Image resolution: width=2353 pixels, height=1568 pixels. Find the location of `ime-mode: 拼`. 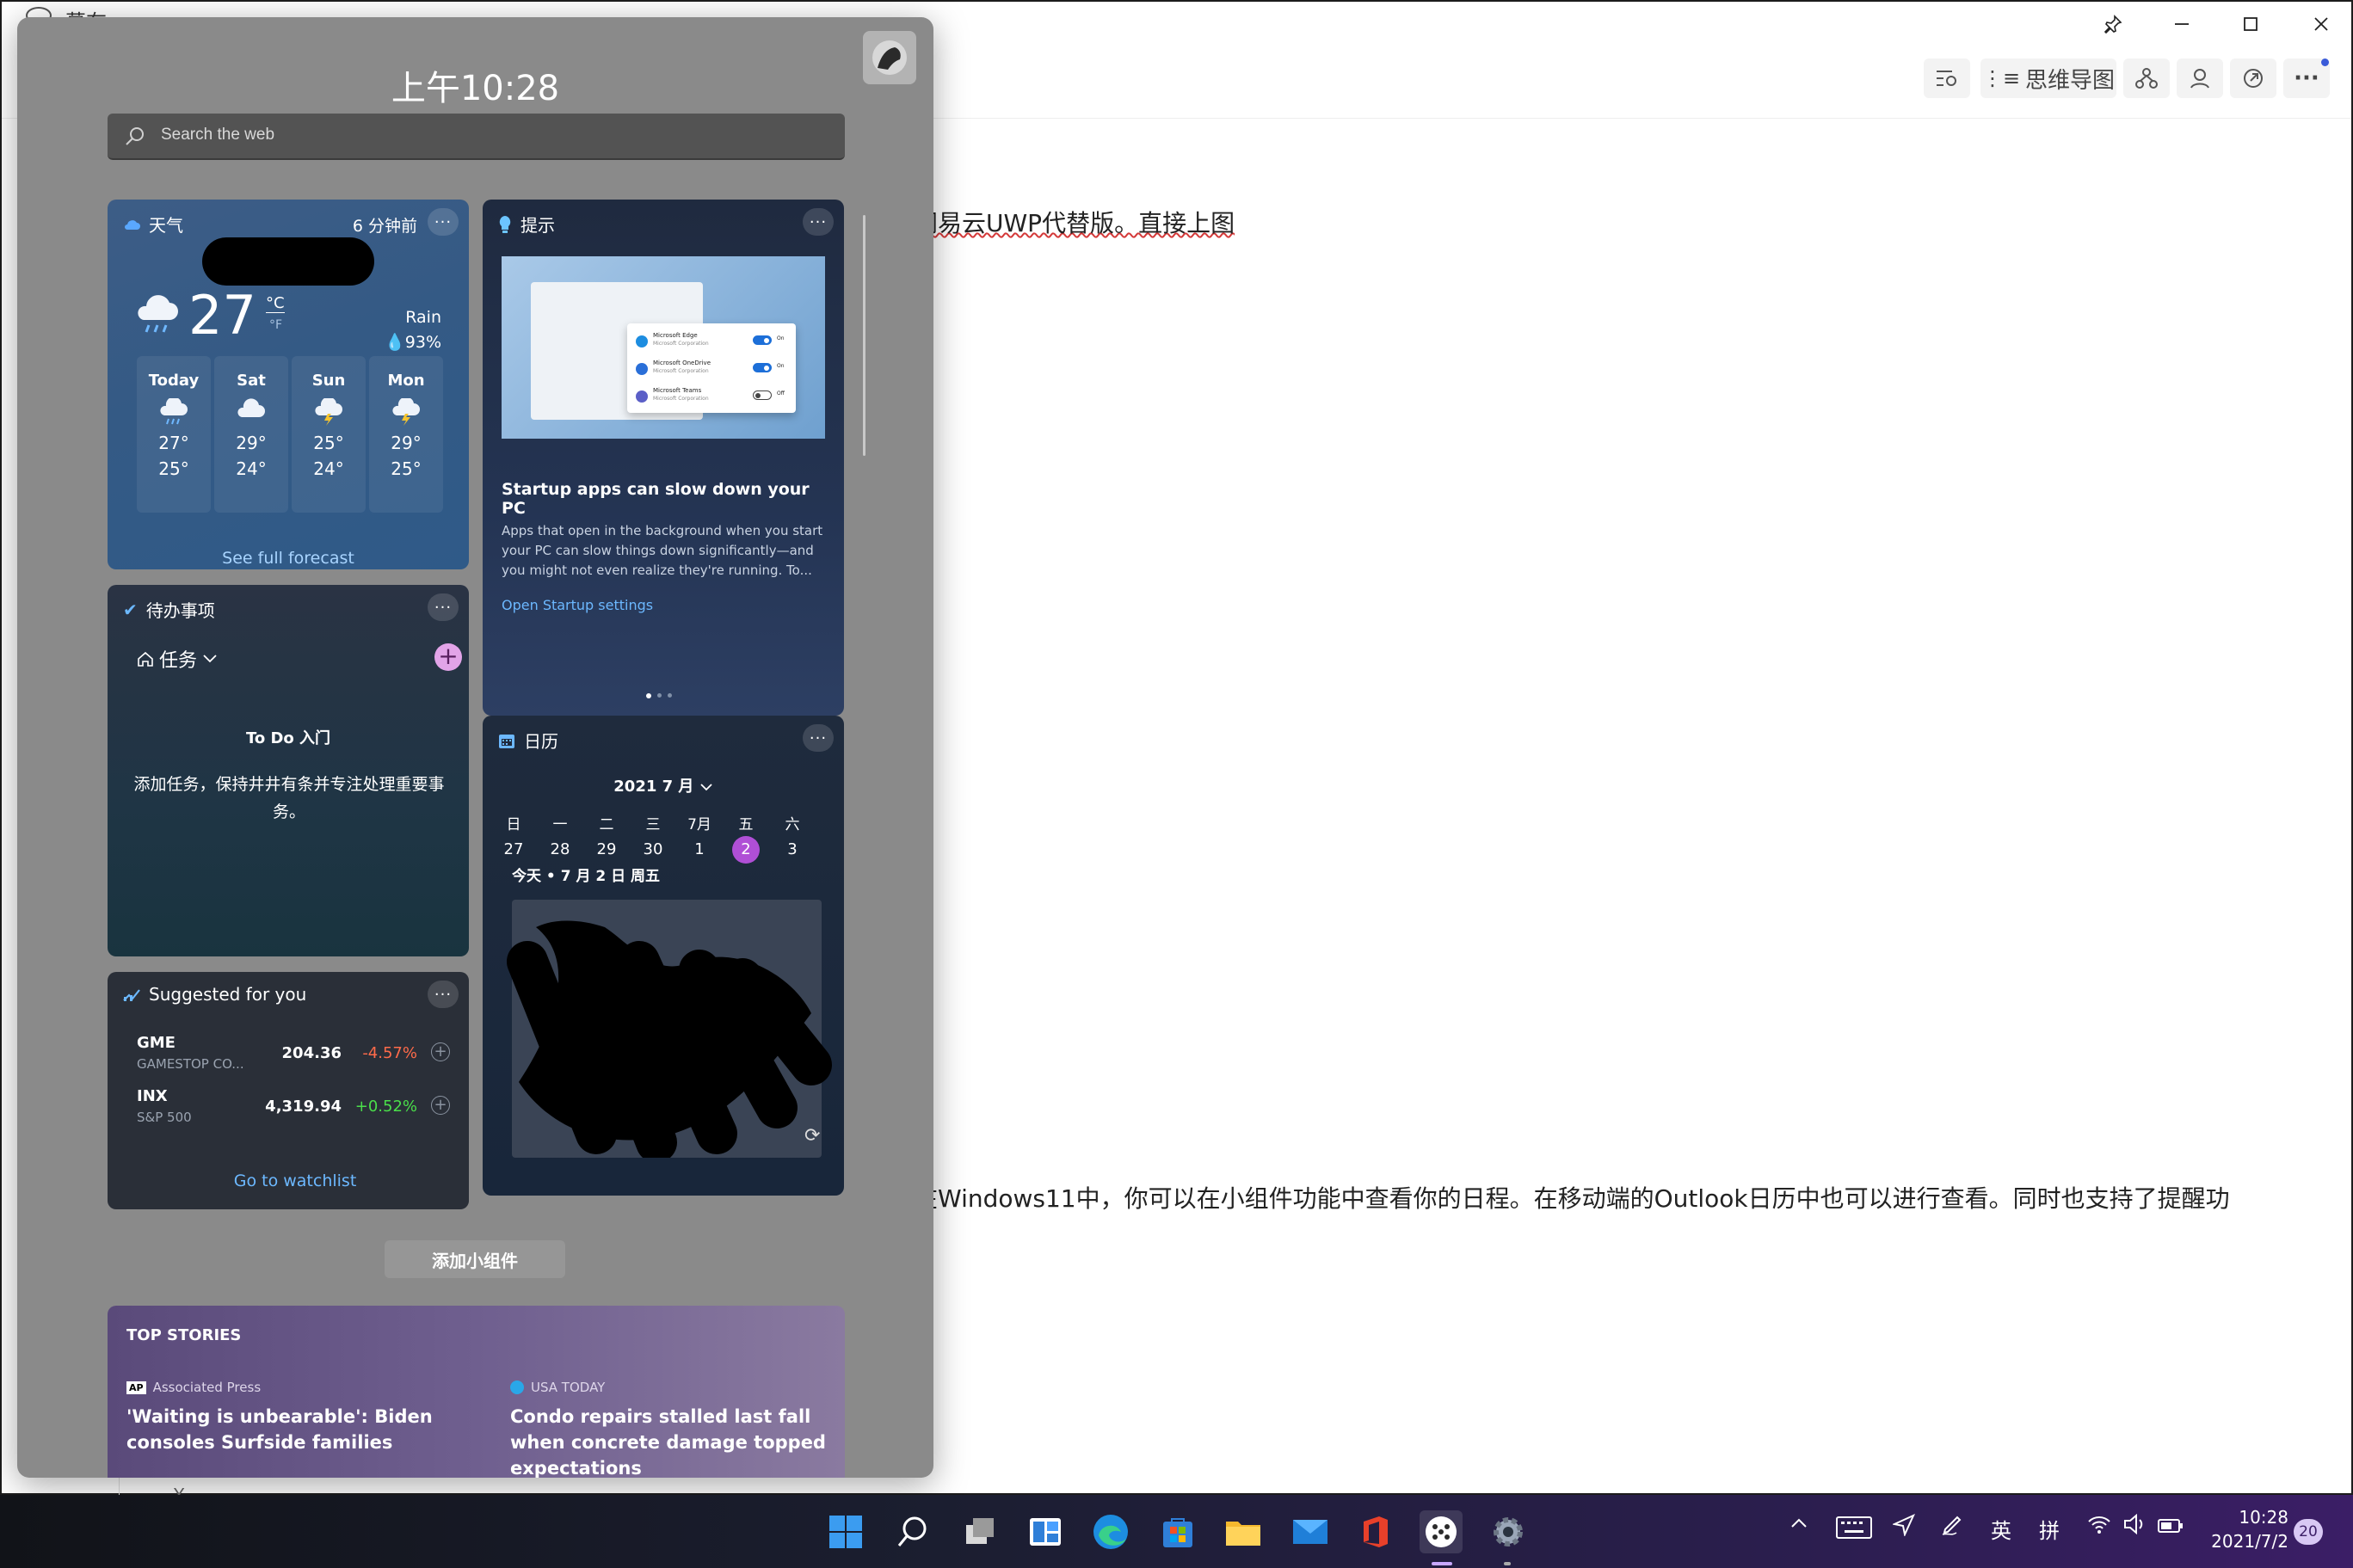

ime-mode: 拼 is located at coordinates (2050, 1529).